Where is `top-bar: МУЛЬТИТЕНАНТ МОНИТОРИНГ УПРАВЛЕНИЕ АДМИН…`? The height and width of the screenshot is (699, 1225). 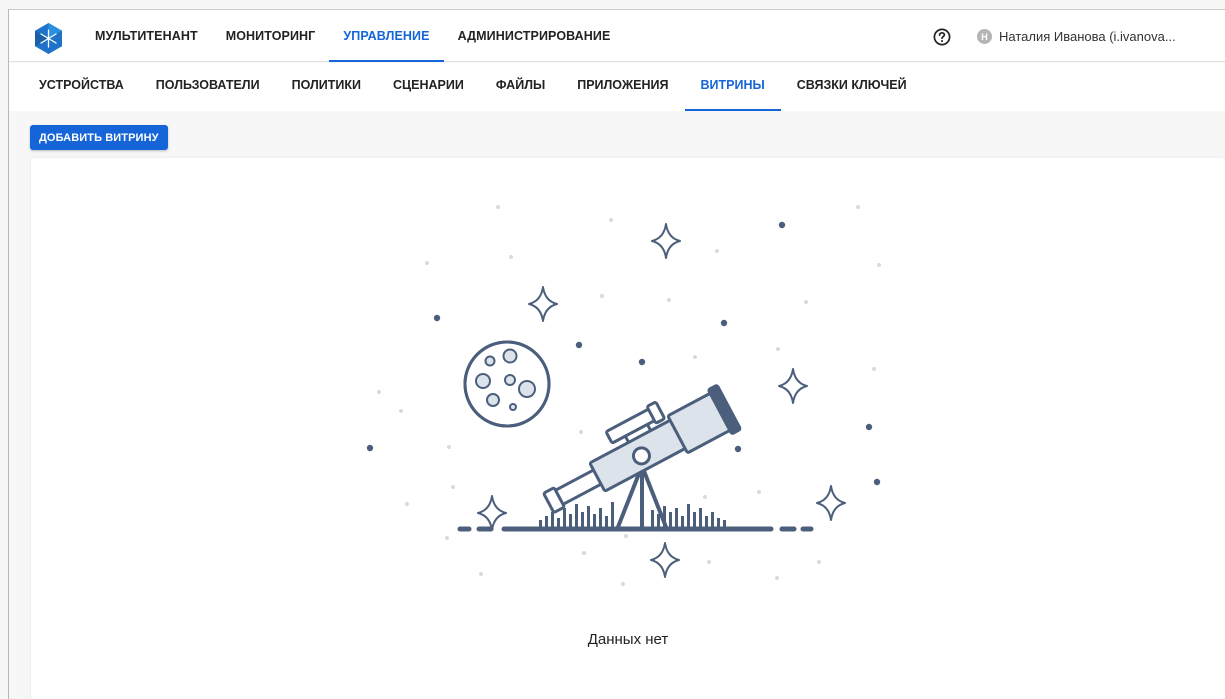 top-bar: МУЛЬТИТЕНАНТ МОНИТОРИНГ УПРАВЛЕНИЕ АДМИН… is located at coordinates (617, 36).